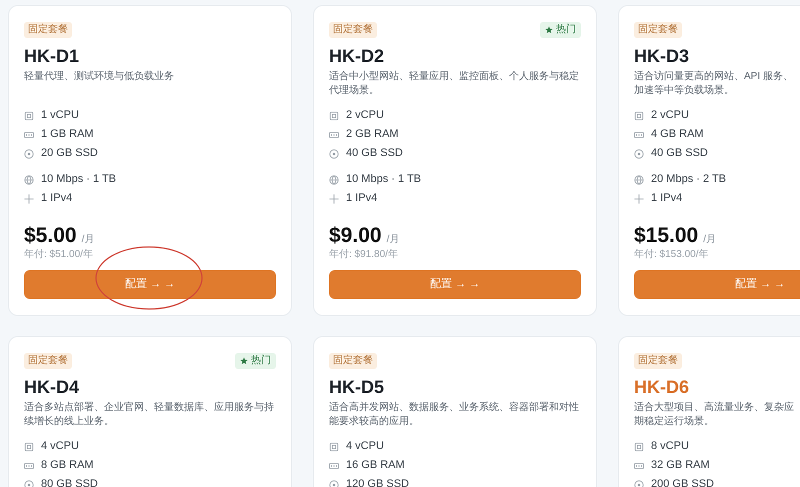 The image size is (800, 487). I want to click on spec-text: 4 GB RAM, so click(677, 134).